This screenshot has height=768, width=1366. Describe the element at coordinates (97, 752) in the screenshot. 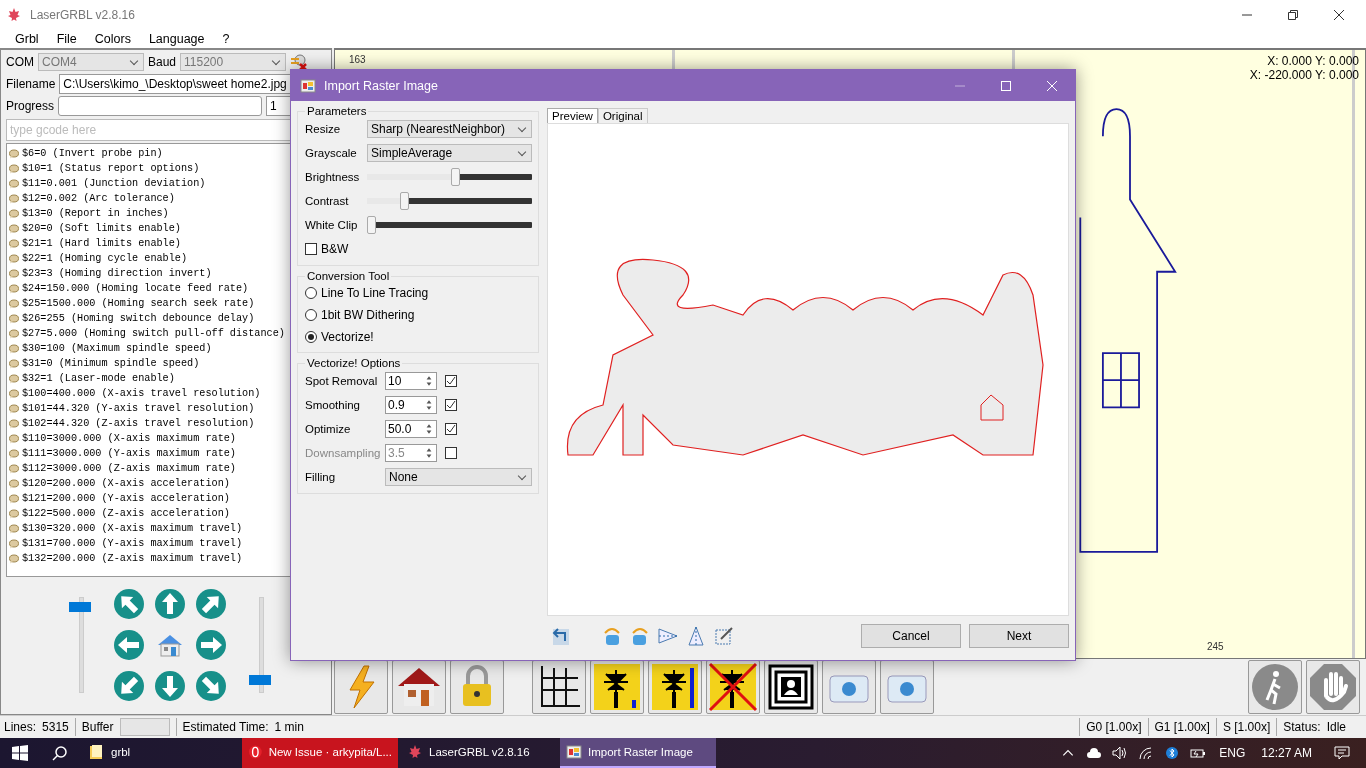

I see `folder-icon` at that location.